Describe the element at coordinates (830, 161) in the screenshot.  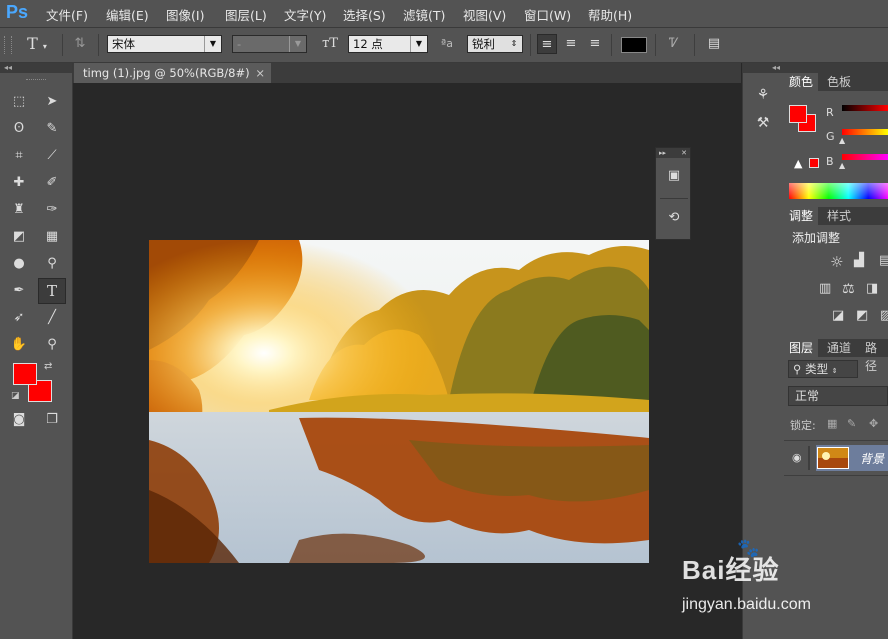
I see `channel-label-b: B` at that location.